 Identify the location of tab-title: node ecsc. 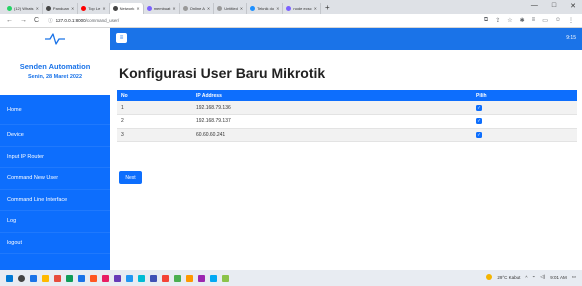
(302, 8).